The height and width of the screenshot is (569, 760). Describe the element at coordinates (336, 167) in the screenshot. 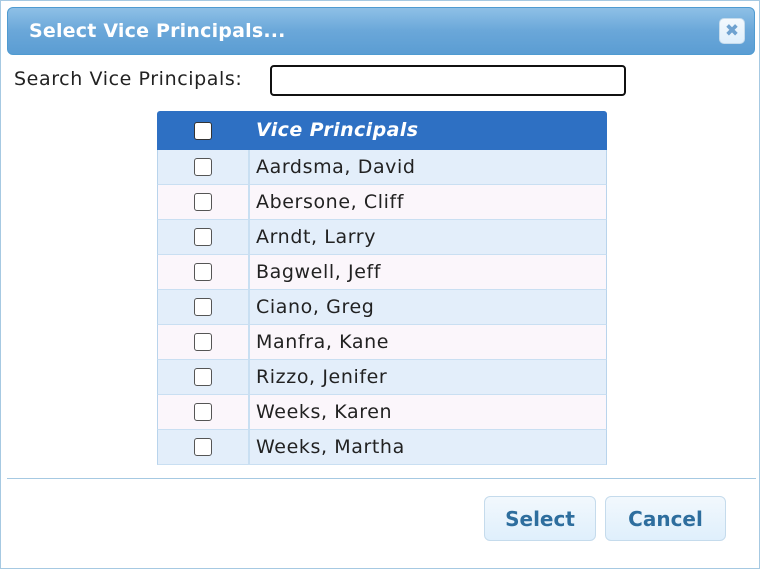

I see `vice-principal-name: Aardsma, David` at that location.